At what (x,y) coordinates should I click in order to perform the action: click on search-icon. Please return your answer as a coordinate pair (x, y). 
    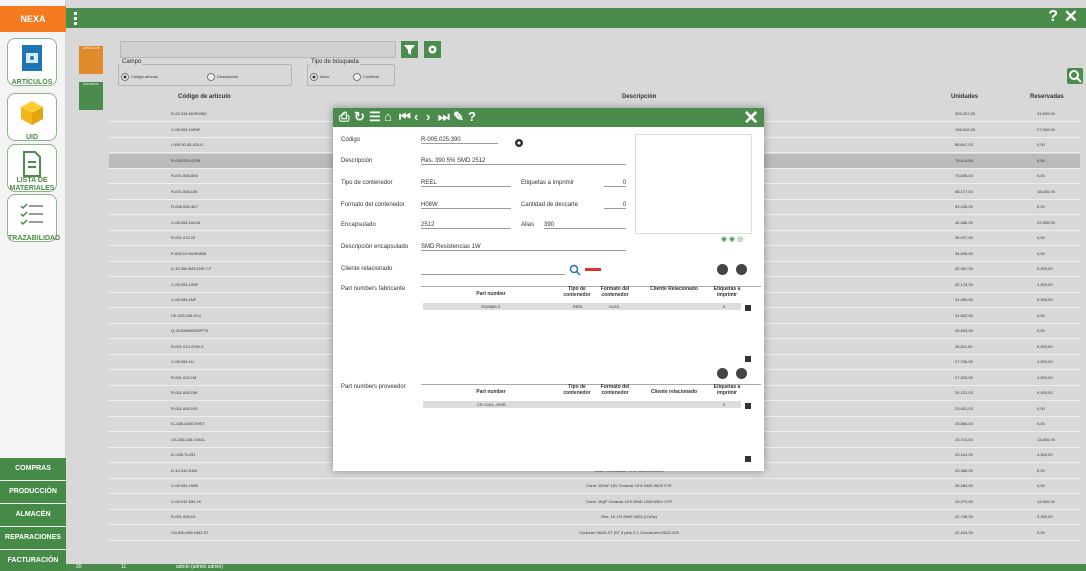
    Looking at the image, I should click on (1075, 76).